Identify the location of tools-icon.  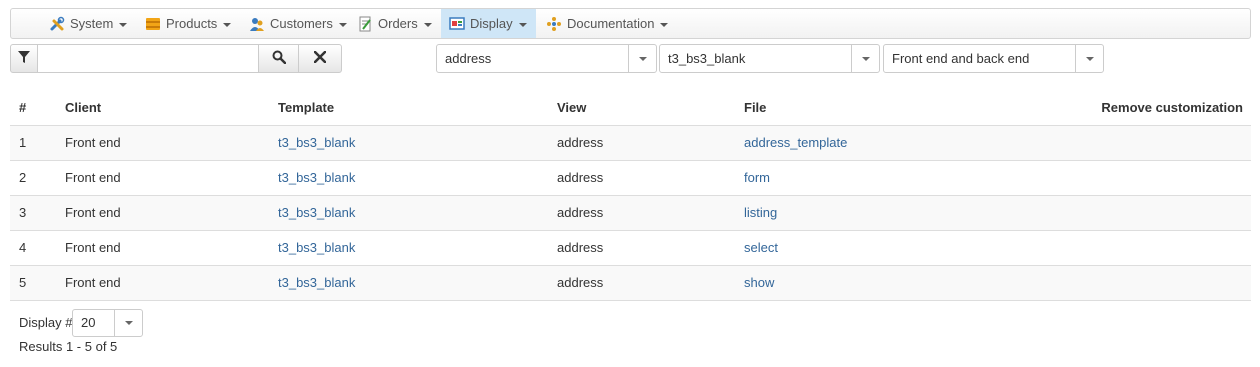
(57, 24).